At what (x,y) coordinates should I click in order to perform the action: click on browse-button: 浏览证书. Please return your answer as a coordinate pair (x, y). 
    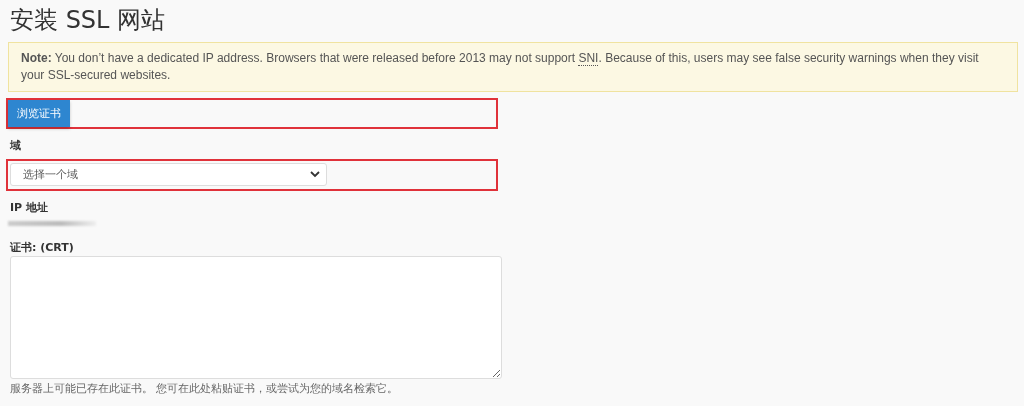
    Looking at the image, I should click on (39, 113).